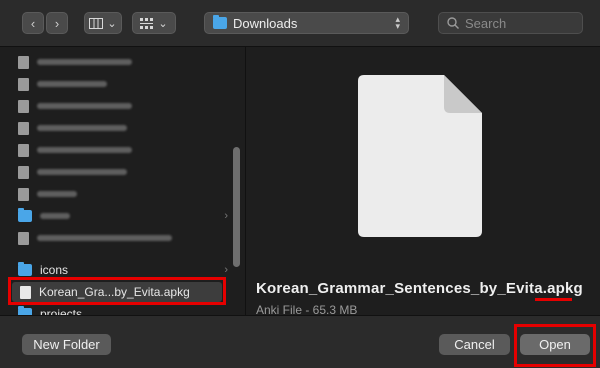  Describe the element at coordinates (453, 23) in the screenshot. I see `search-icon` at that location.